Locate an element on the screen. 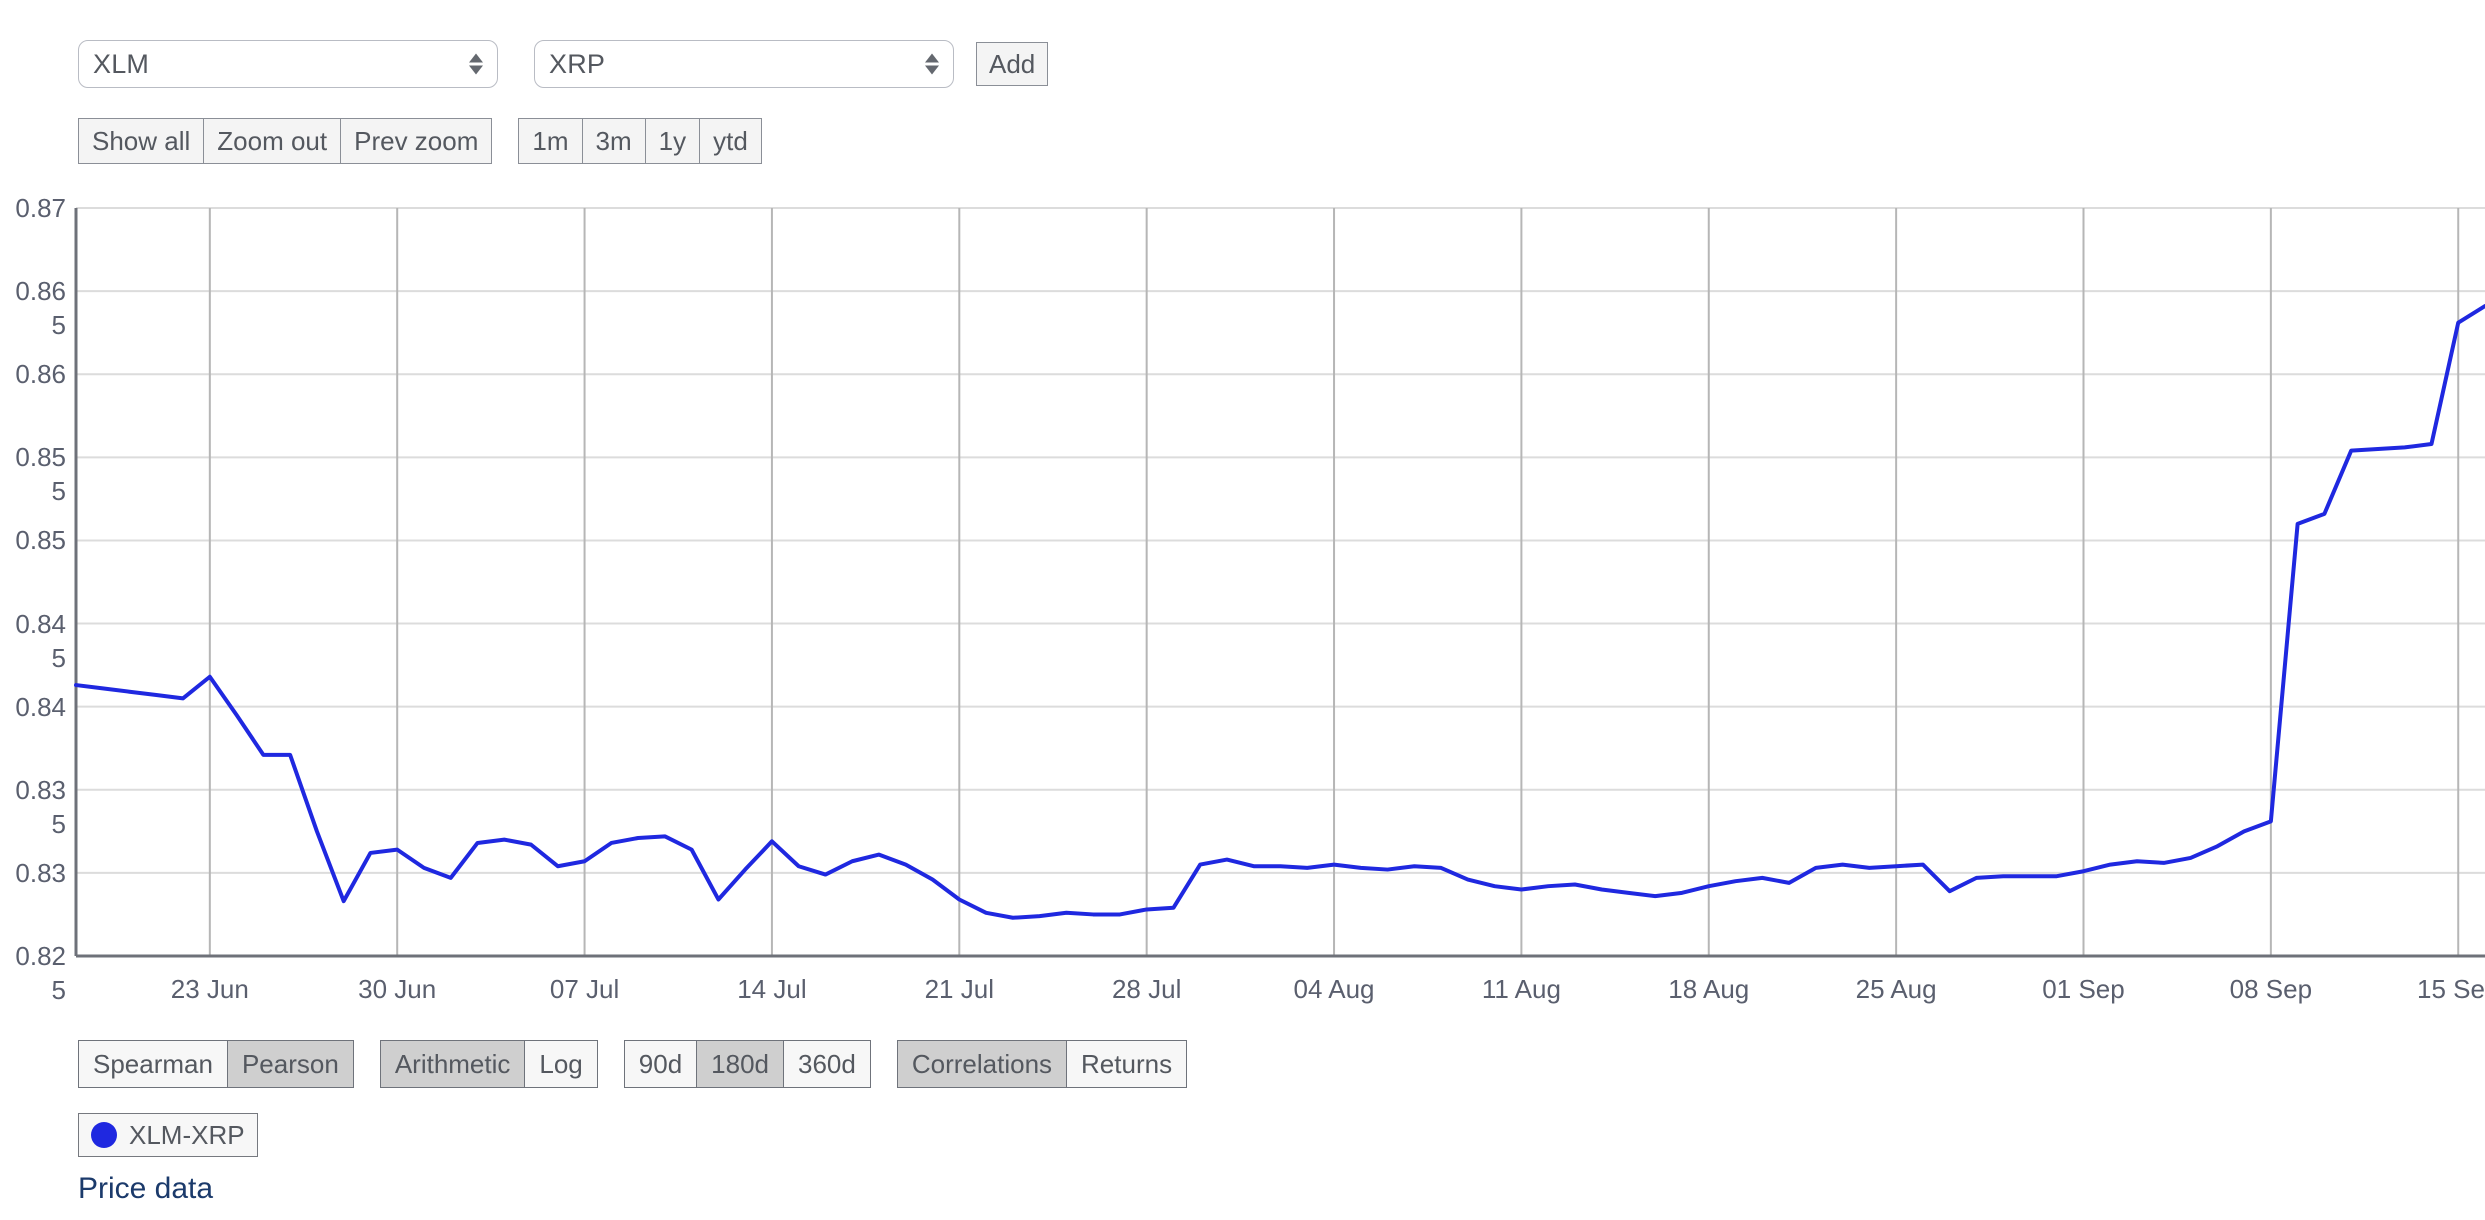 Image resolution: width=2485 pixels, height=1220 pixels. range-button-group: 1m 3m 1y ytd is located at coordinates (640, 141).